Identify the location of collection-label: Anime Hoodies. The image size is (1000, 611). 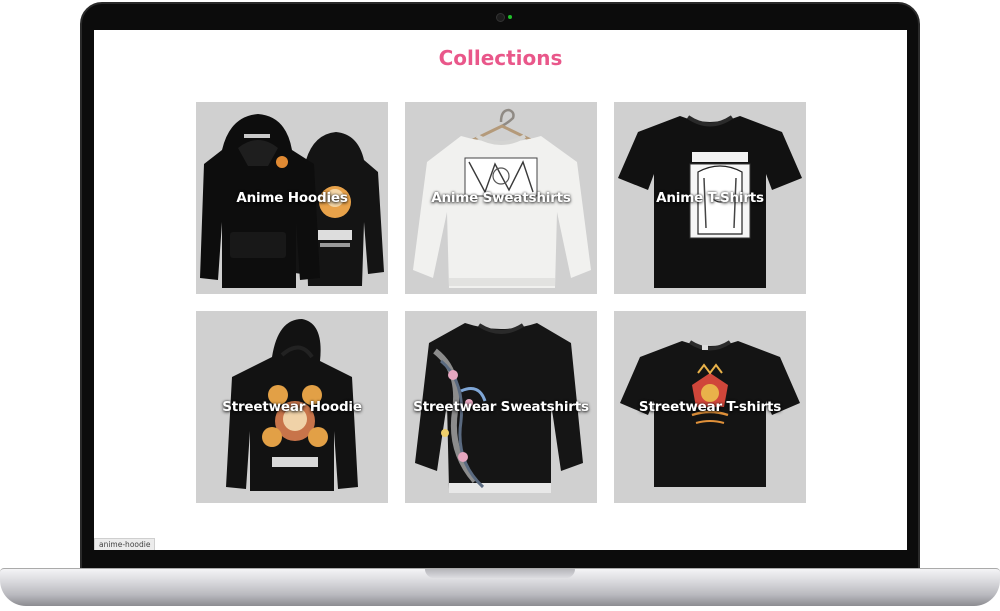
(292, 198).